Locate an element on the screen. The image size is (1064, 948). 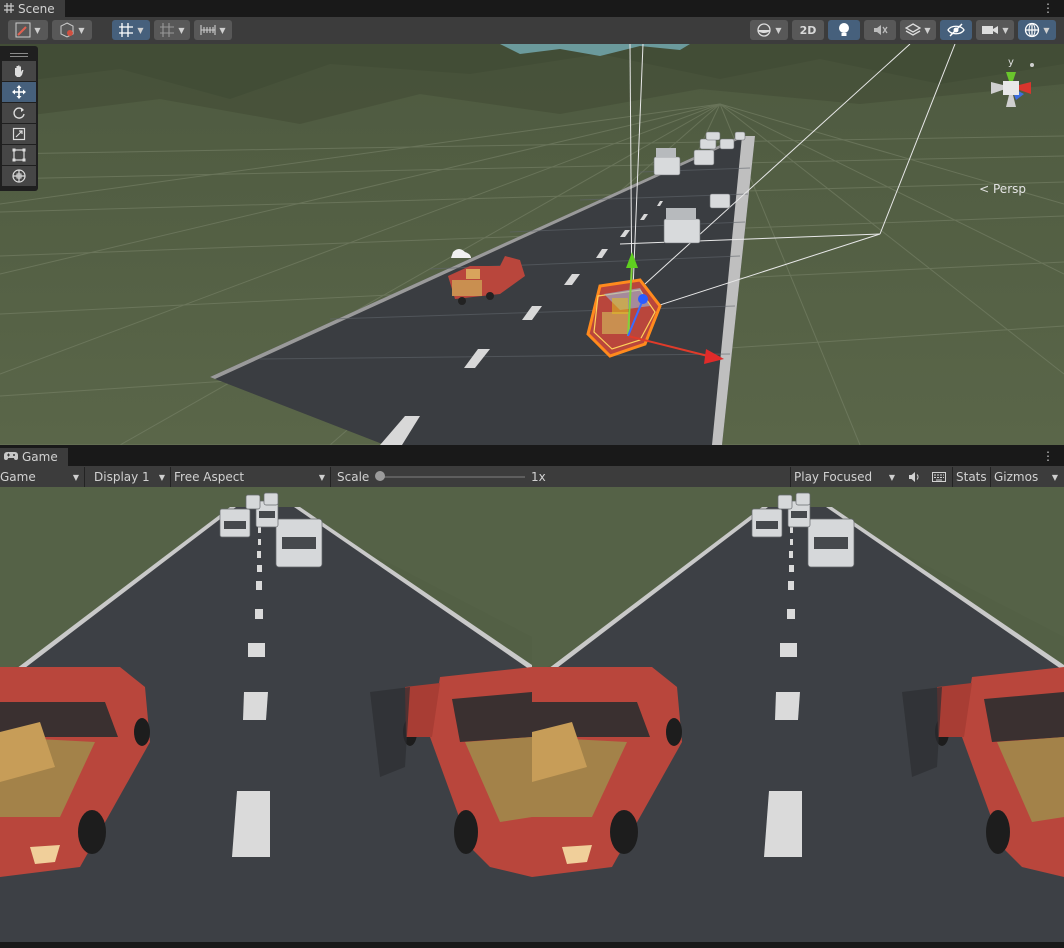
scale-value-container: 1x is located at coordinates (546, 477).